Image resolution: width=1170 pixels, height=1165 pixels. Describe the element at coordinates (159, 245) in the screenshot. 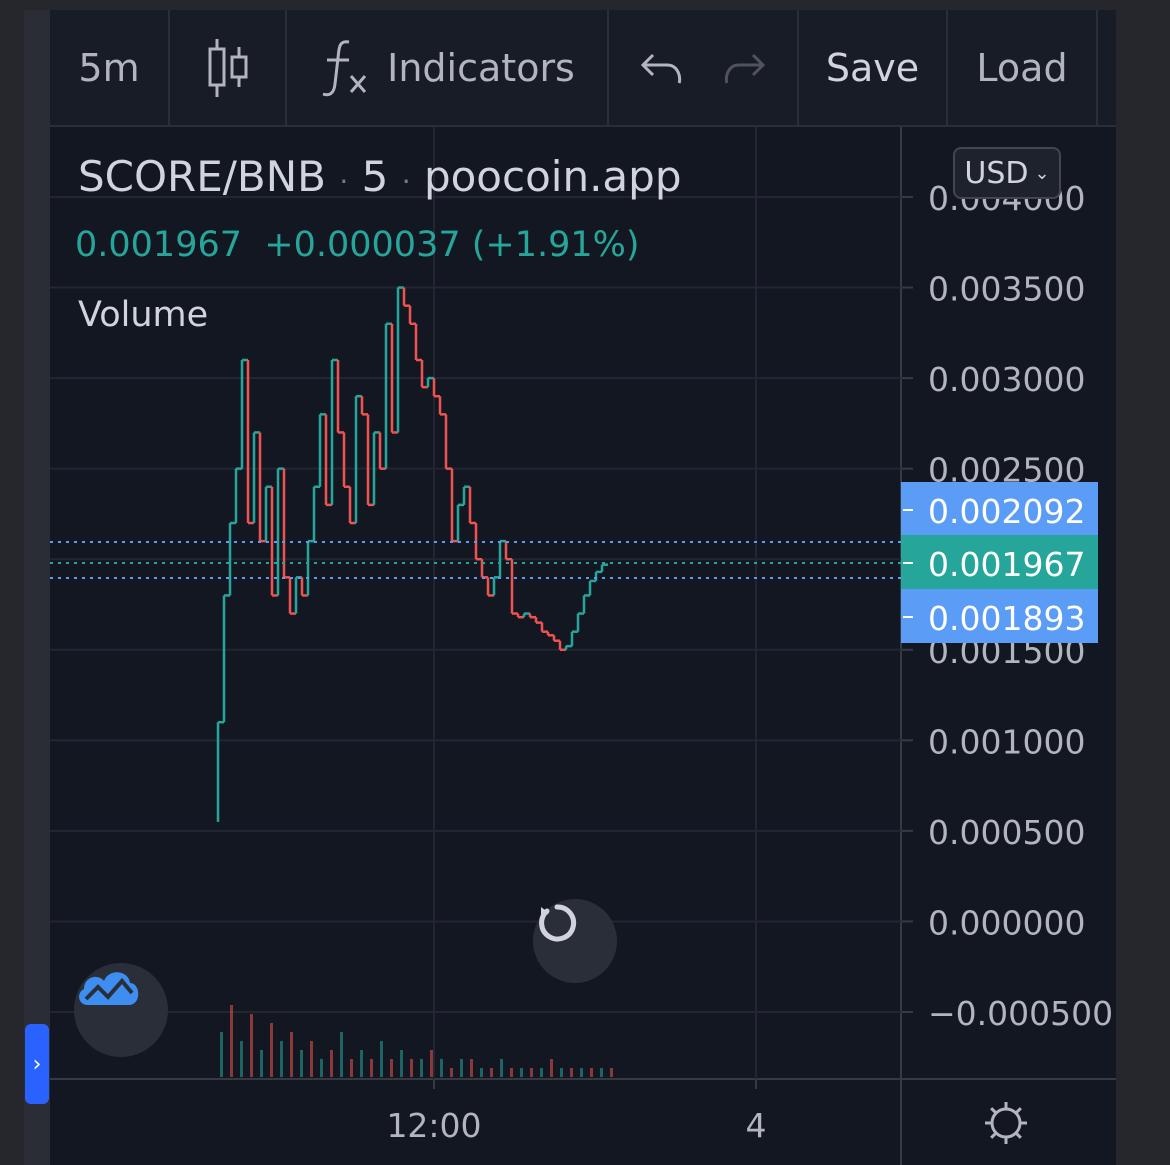

I see `last-price: 0.001967` at that location.